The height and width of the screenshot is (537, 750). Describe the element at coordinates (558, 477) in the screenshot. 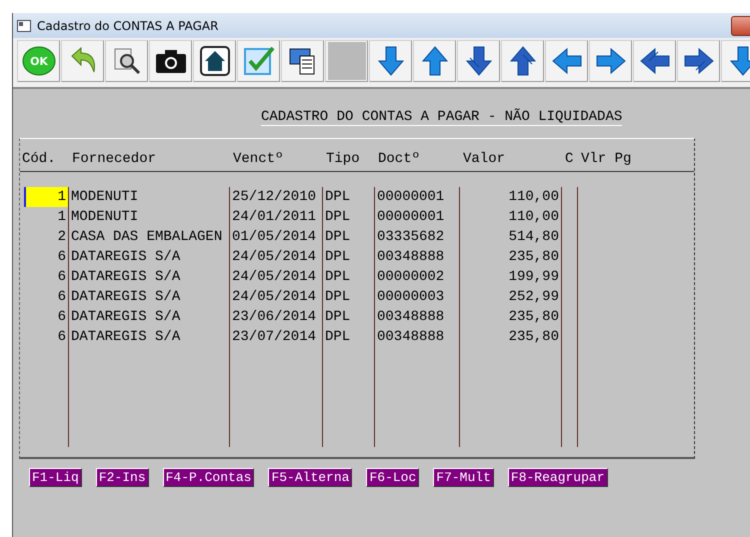

I see `function-key-button: F8-Reagrupar` at that location.